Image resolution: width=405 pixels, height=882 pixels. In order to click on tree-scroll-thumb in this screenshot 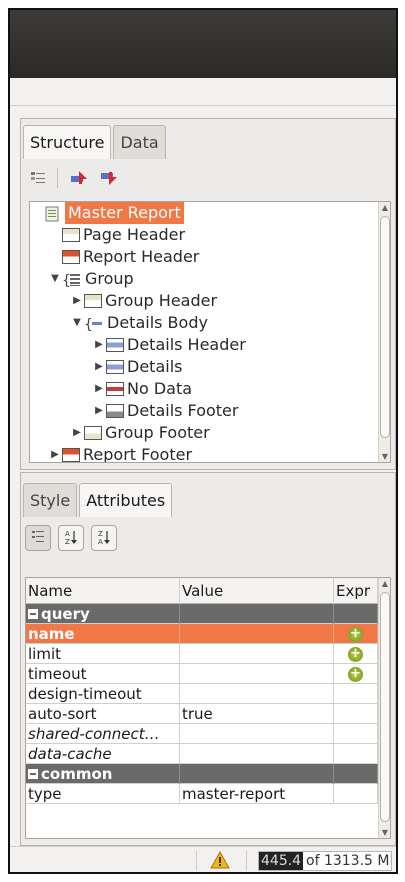, I will do `click(385, 327)`.